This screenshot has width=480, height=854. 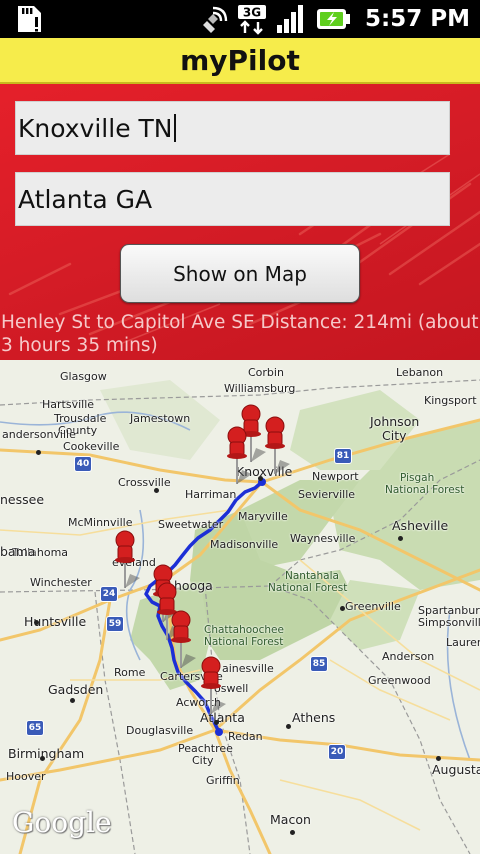 I want to click on status-icons: 3G 5:57 PM, so click(x=333, y=19).